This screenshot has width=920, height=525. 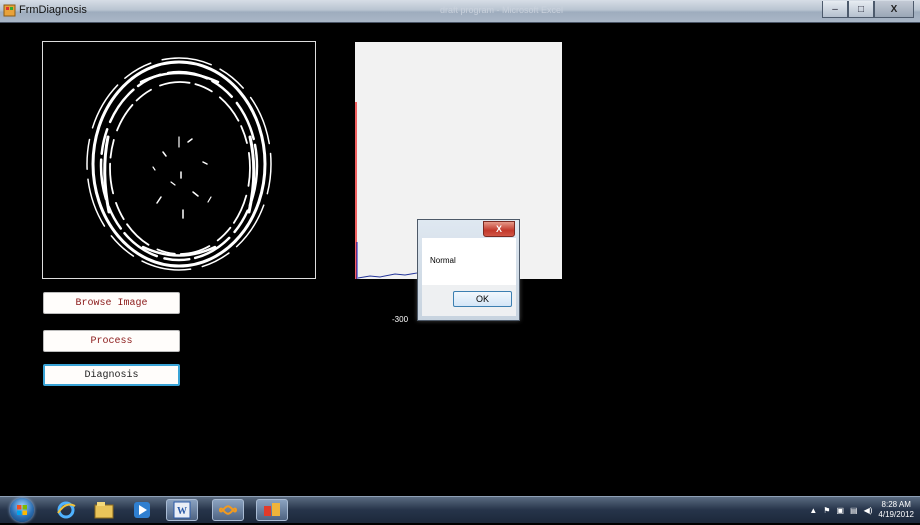 What do you see at coordinates (179, 164) in the screenshot?
I see `edge-detected-scan-image` at bounding box center [179, 164].